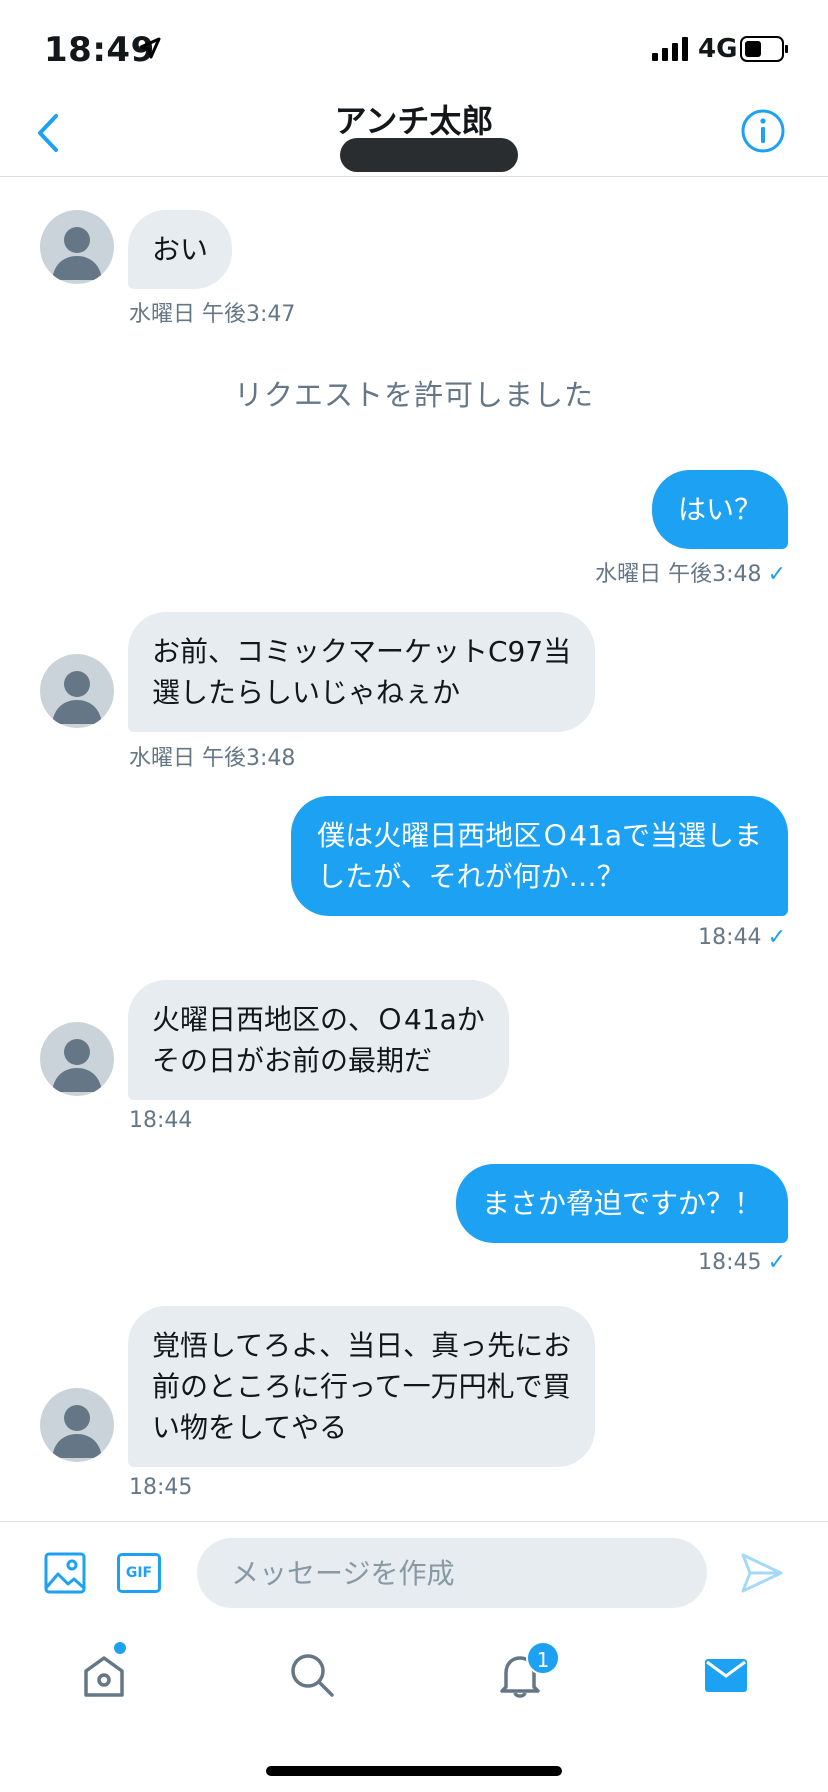 The width and height of the screenshot is (828, 1792). Describe the element at coordinates (414, 1676) in the screenshot. I see `tab-bar` at that location.